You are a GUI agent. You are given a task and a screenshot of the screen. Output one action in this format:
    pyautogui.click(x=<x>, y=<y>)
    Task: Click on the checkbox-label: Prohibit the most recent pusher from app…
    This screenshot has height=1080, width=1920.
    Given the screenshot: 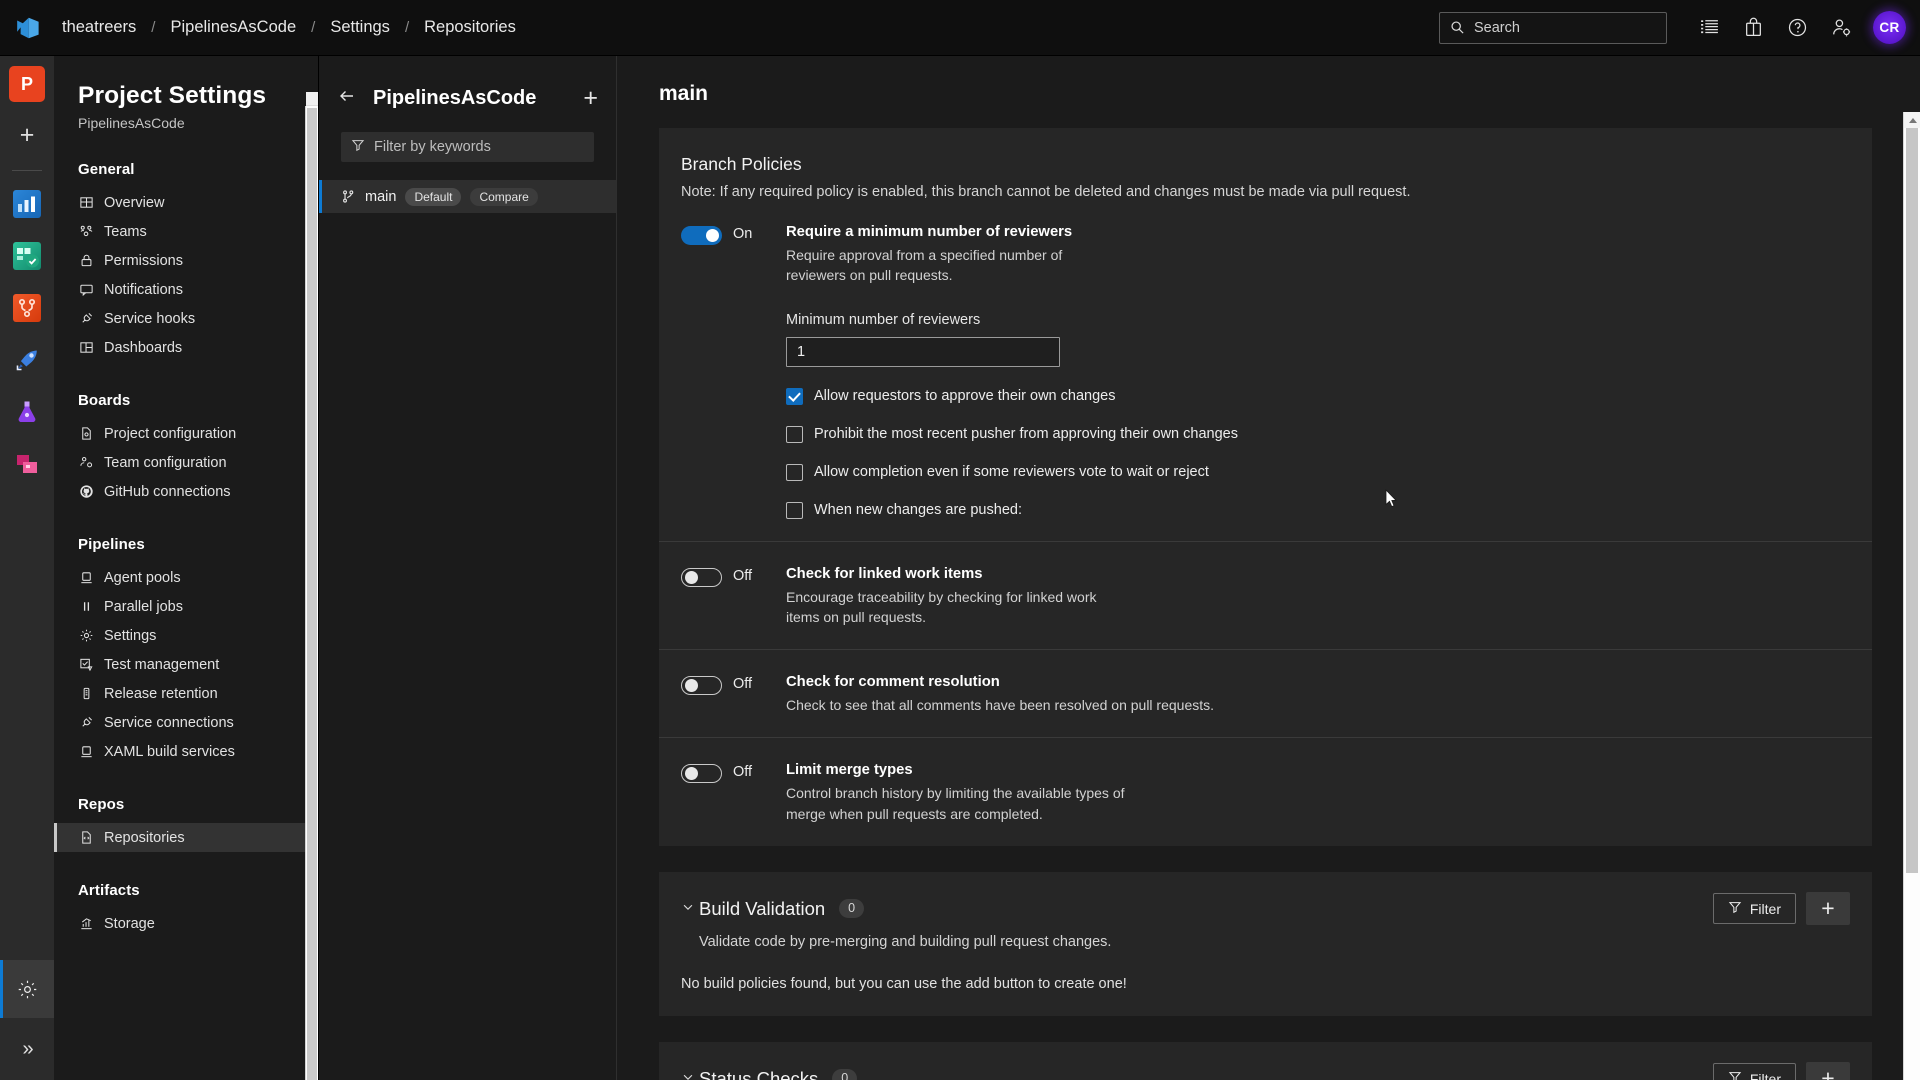 What is the action you would take?
    pyautogui.click(x=1026, y=434)
    